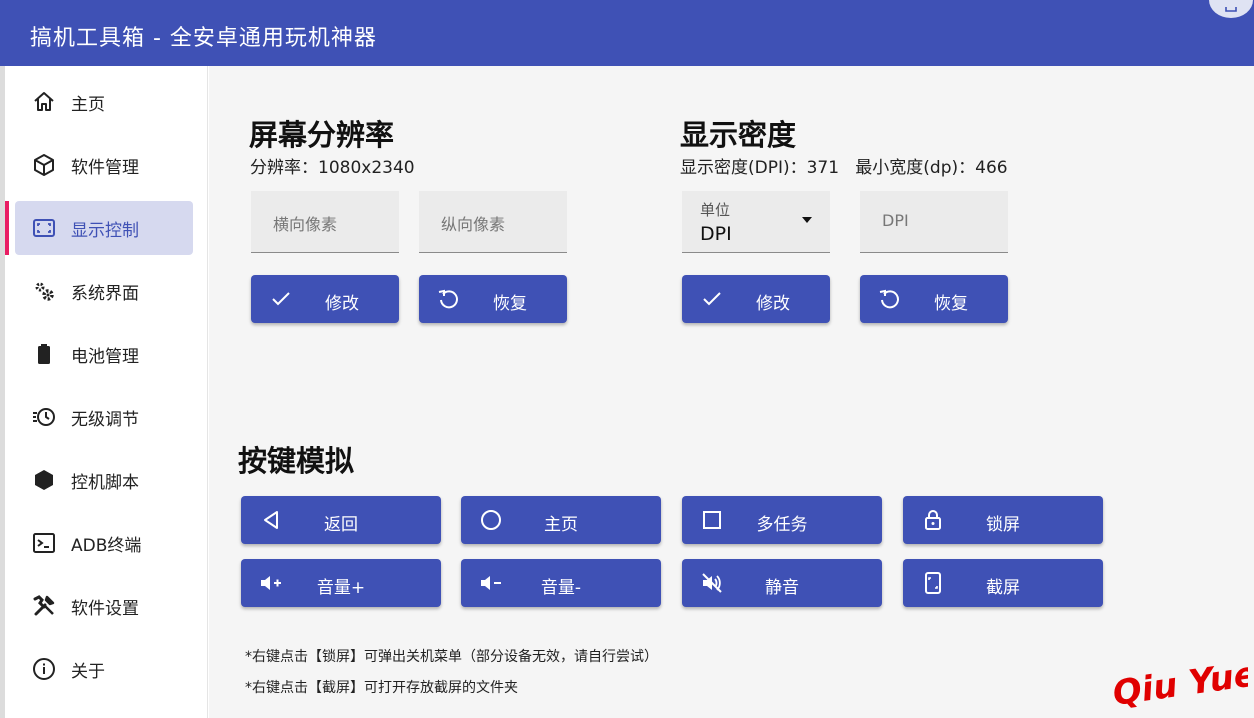 This screenshot has width=1254, height=718. What do you see at coordinates (1003, 525) in the screenshot?
I see `lock-screen-label: 锁屏` at bounding box center [1003, 525].